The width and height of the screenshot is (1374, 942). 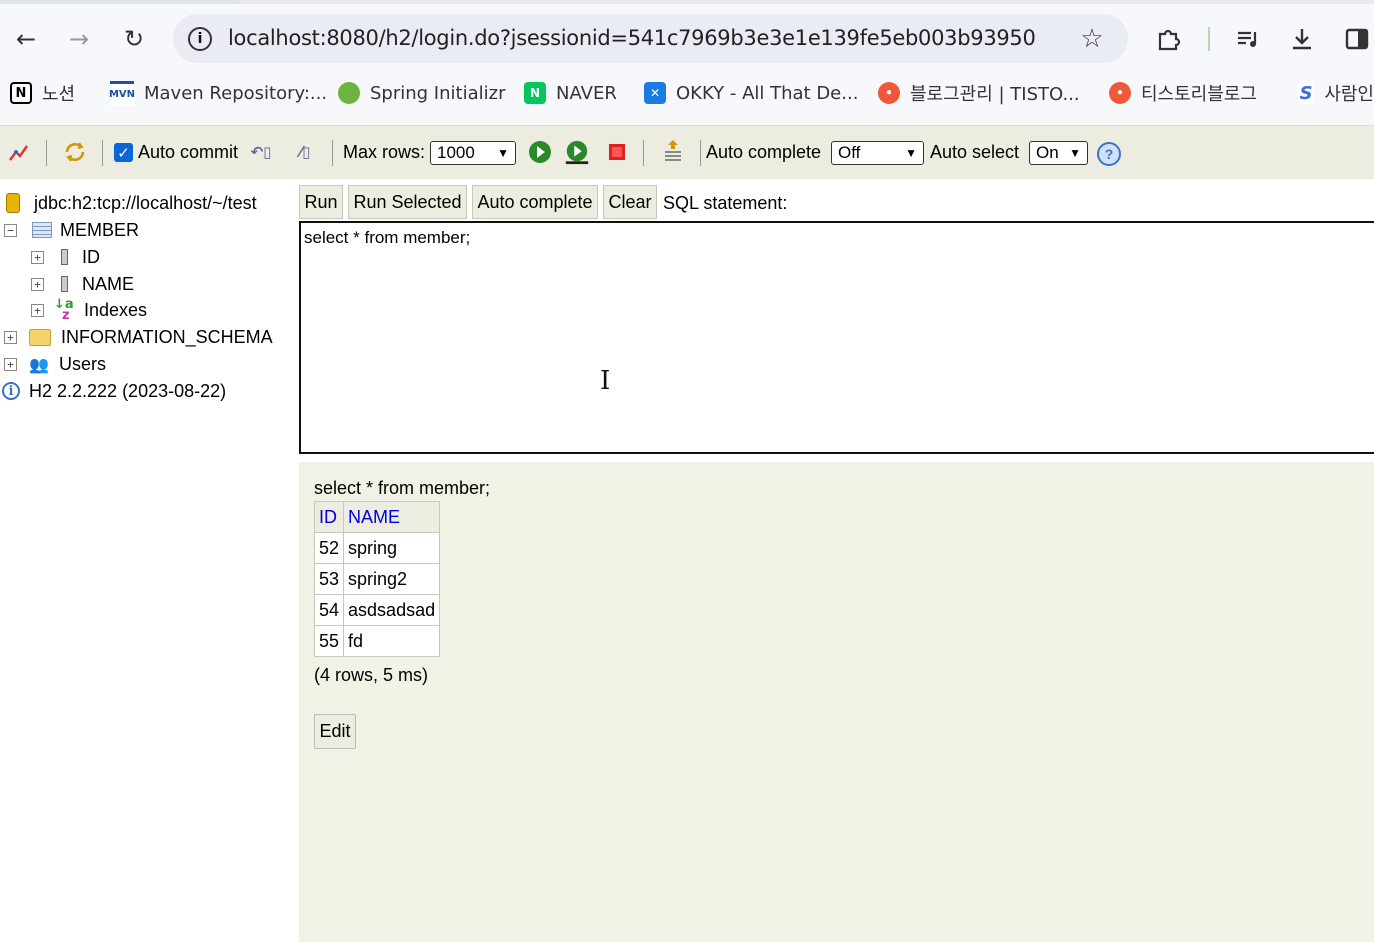 I want to click on tree-users: + 👥 Users, so click(x=53, y=364).